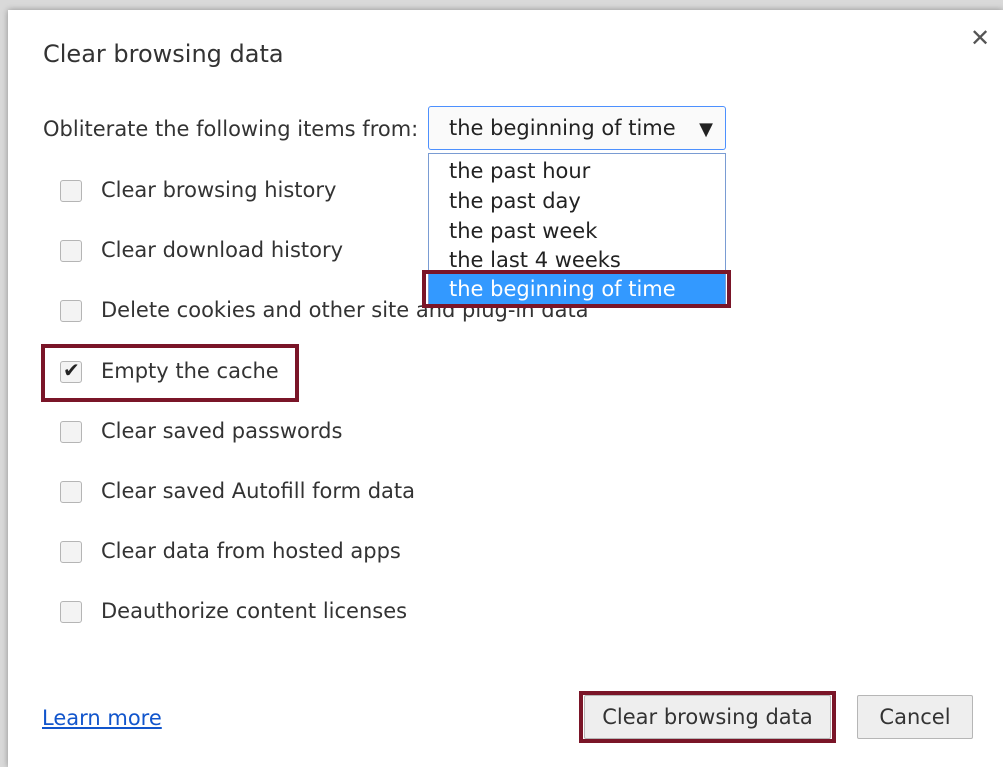 This screenshot has width=1003, height=767. I want to click on checkbox-label: Clear saved Autofill form data, so click(258, 491).